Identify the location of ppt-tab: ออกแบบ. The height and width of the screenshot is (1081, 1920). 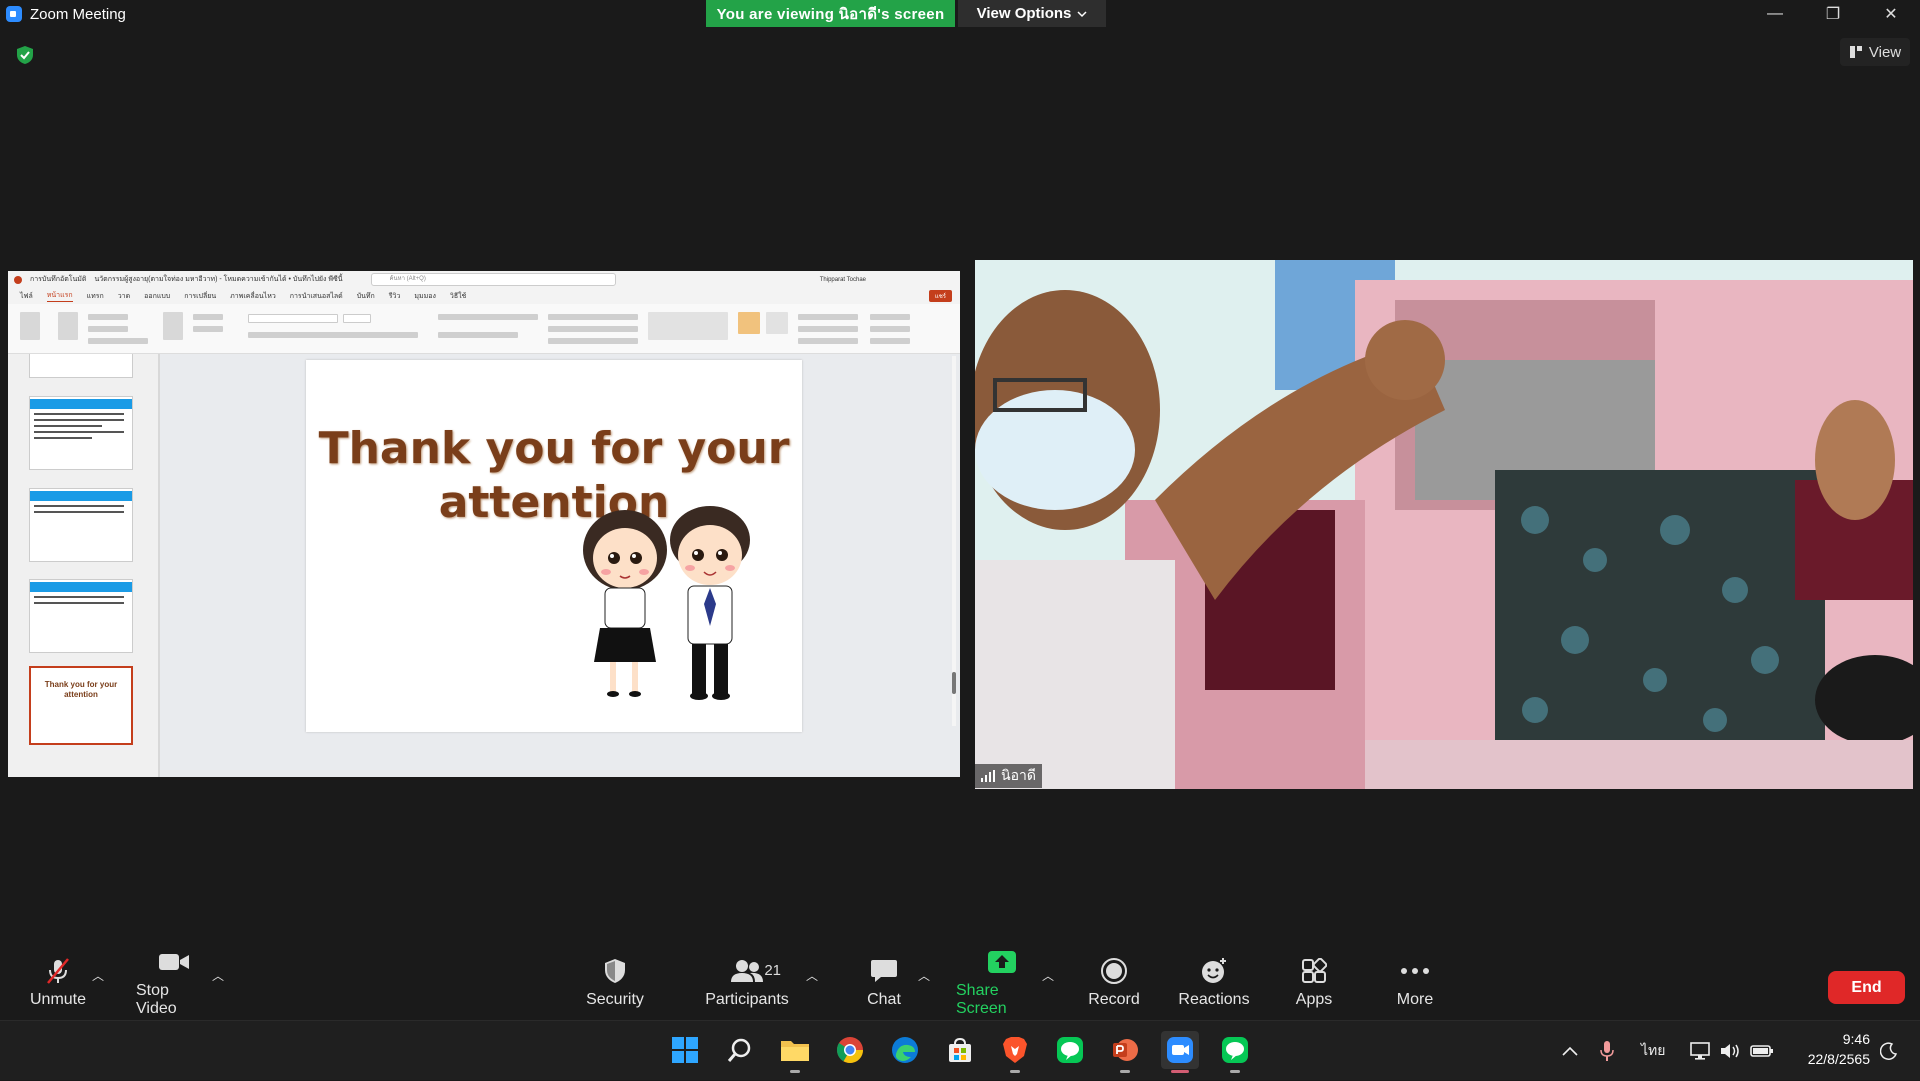
(157, 296).